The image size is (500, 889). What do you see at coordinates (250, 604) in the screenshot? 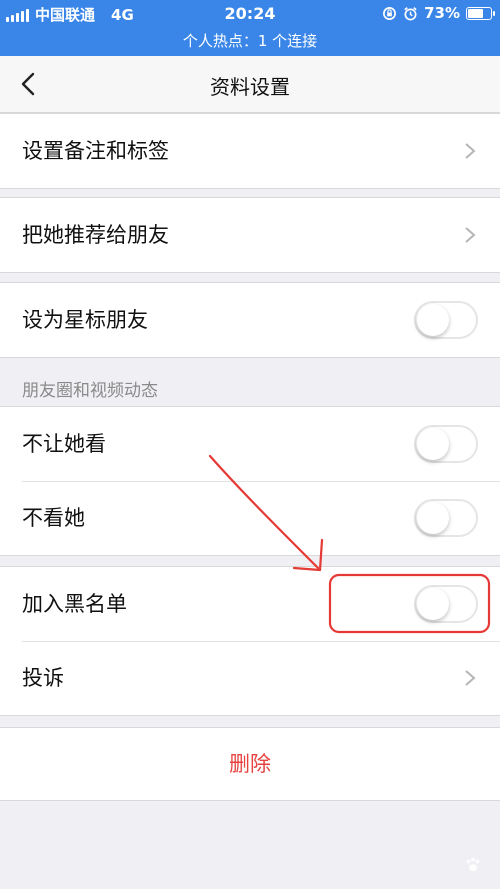
I see `row-blacklist: 加入黑名单` at bounding box center [250, 604].